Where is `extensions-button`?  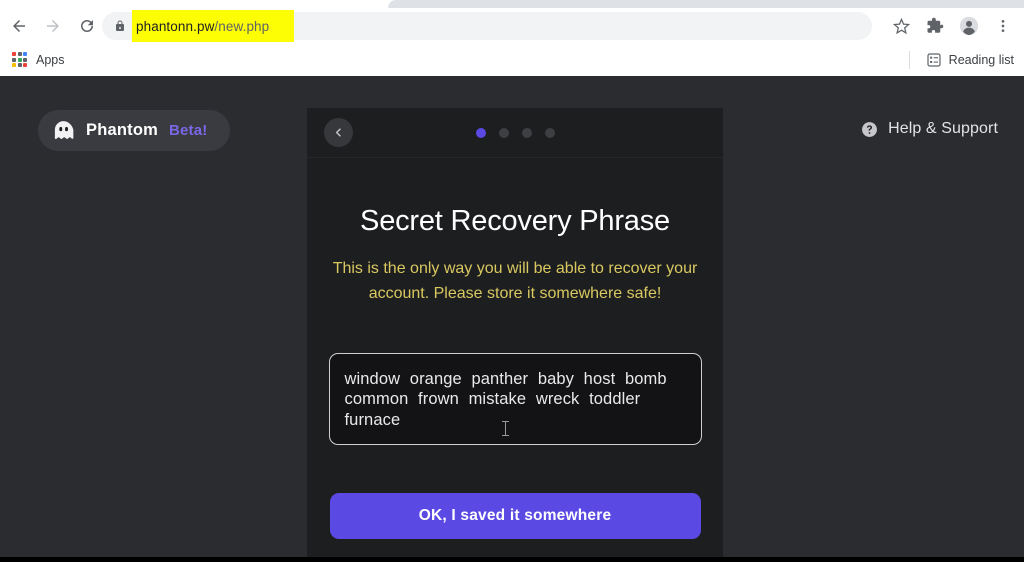 extensions-button is located at coordinates (935, 26).